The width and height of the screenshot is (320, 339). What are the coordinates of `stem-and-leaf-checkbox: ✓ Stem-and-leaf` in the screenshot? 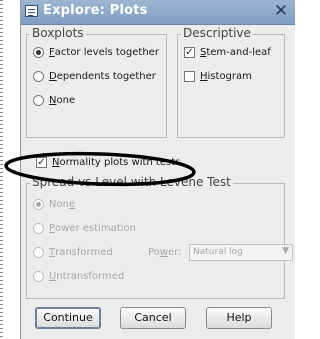 It's located at (227, 52).